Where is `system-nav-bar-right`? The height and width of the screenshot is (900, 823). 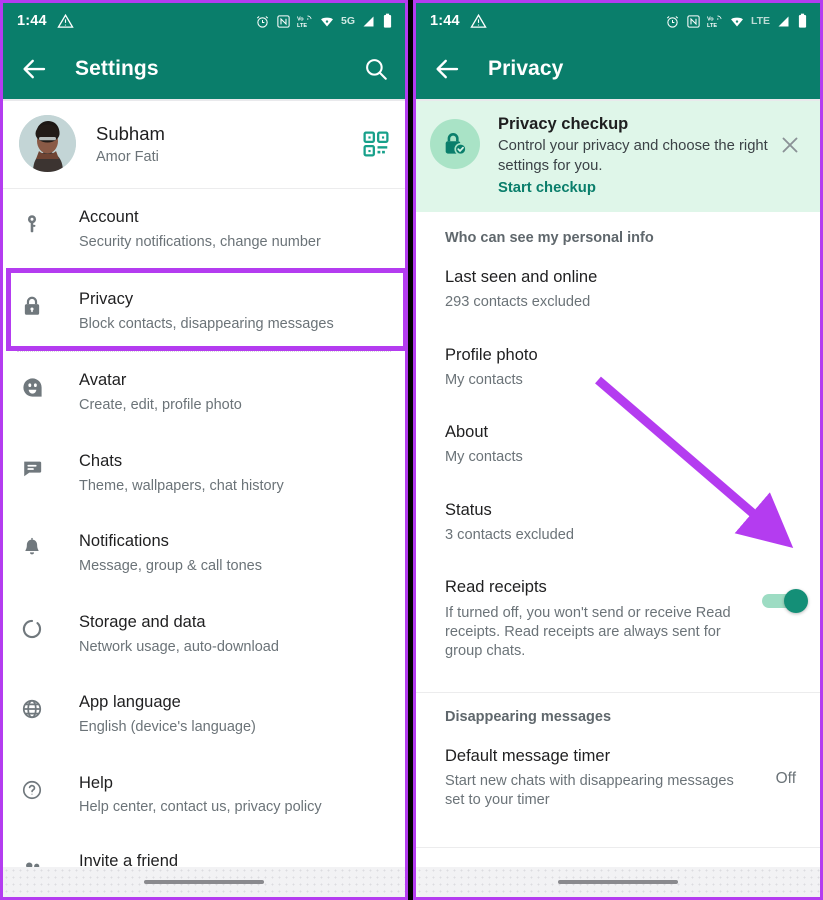
system-nav-bar-right is located at coordinates (618, 882).